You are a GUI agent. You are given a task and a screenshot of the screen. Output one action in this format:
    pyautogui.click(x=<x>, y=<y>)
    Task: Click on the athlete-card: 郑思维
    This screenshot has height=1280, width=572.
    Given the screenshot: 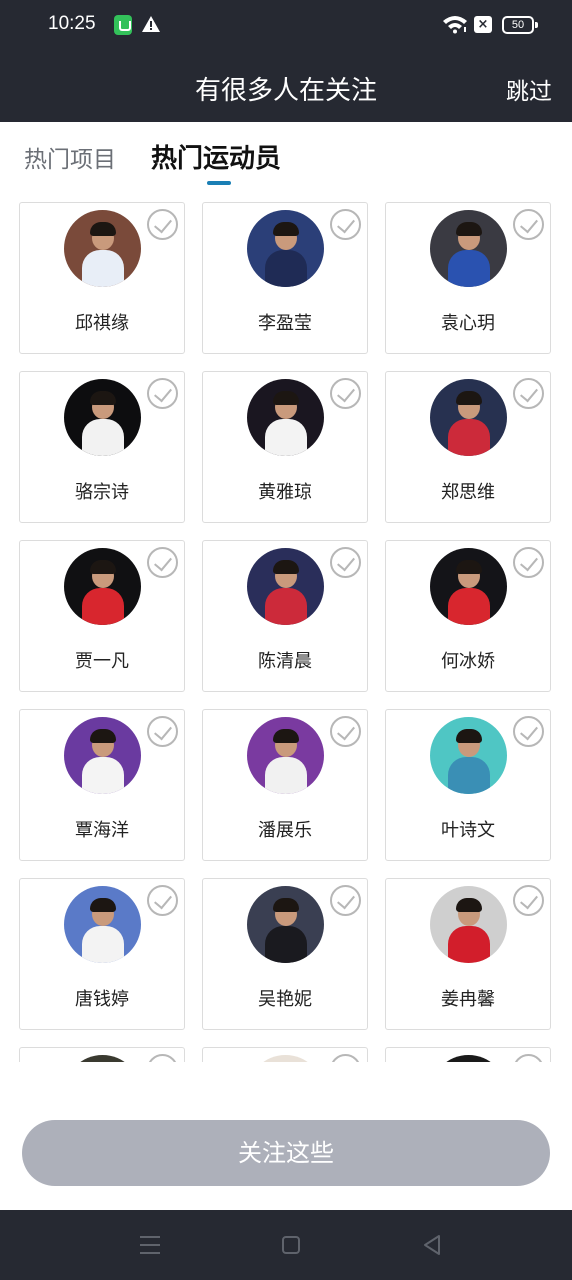 What is the action you would take?
    pyautogui.click(x=468, y=447)
    